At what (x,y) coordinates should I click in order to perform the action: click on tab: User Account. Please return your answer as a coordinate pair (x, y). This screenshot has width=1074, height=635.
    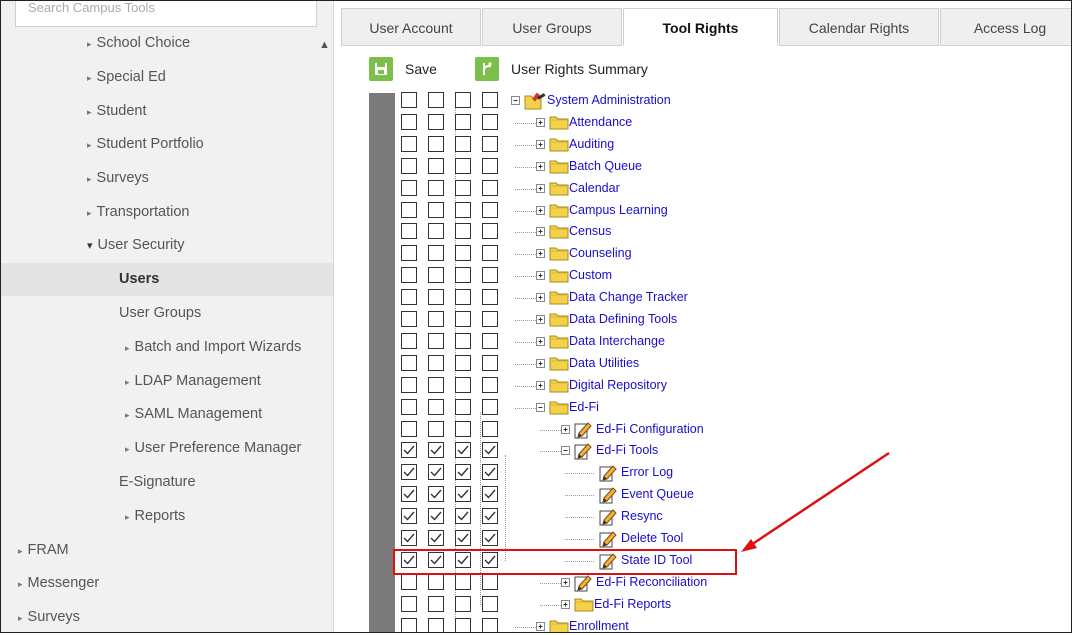
    Looking at the image, I should click on (411, 27).